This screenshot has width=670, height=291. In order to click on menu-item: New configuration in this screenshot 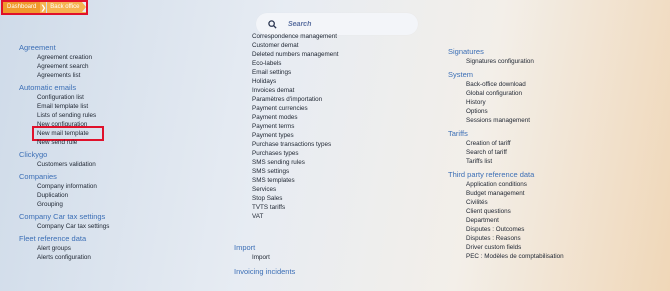, I will do `click(73, 124)`.